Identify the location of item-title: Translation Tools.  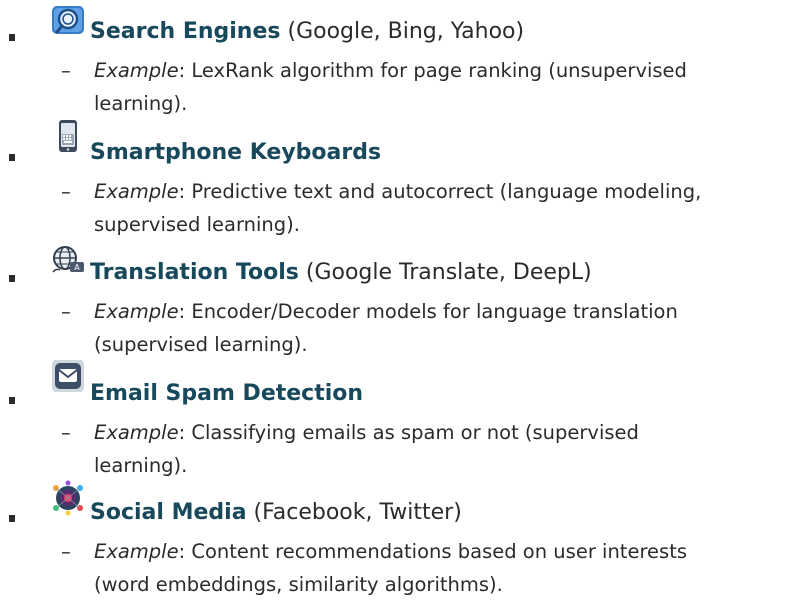
(194, 272).